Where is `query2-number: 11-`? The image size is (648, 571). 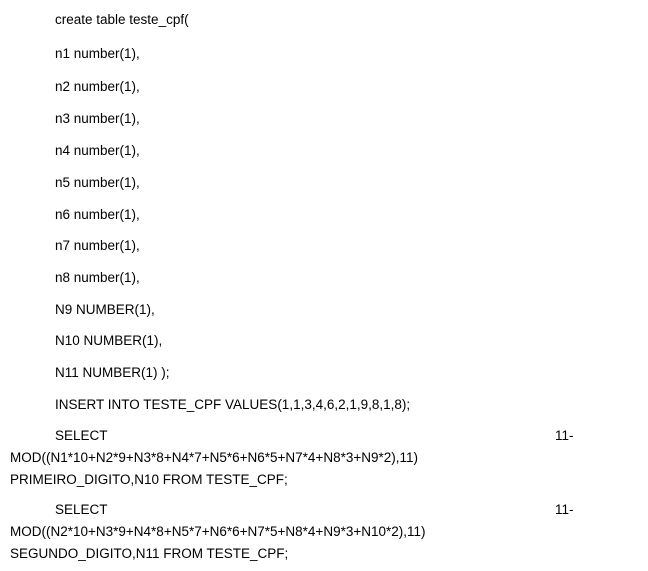
query2-number: 11- is located at coordinates (564, 509).